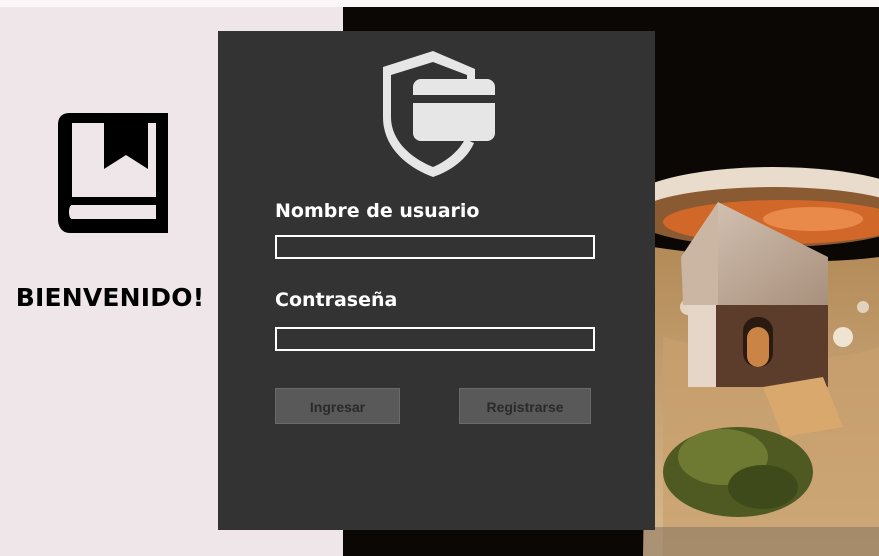 Image resolution: width=879 pixels, height=556 pixels. Describe the element at coordinates (435, 247) in the screenshot. I see `username-input` at that location.